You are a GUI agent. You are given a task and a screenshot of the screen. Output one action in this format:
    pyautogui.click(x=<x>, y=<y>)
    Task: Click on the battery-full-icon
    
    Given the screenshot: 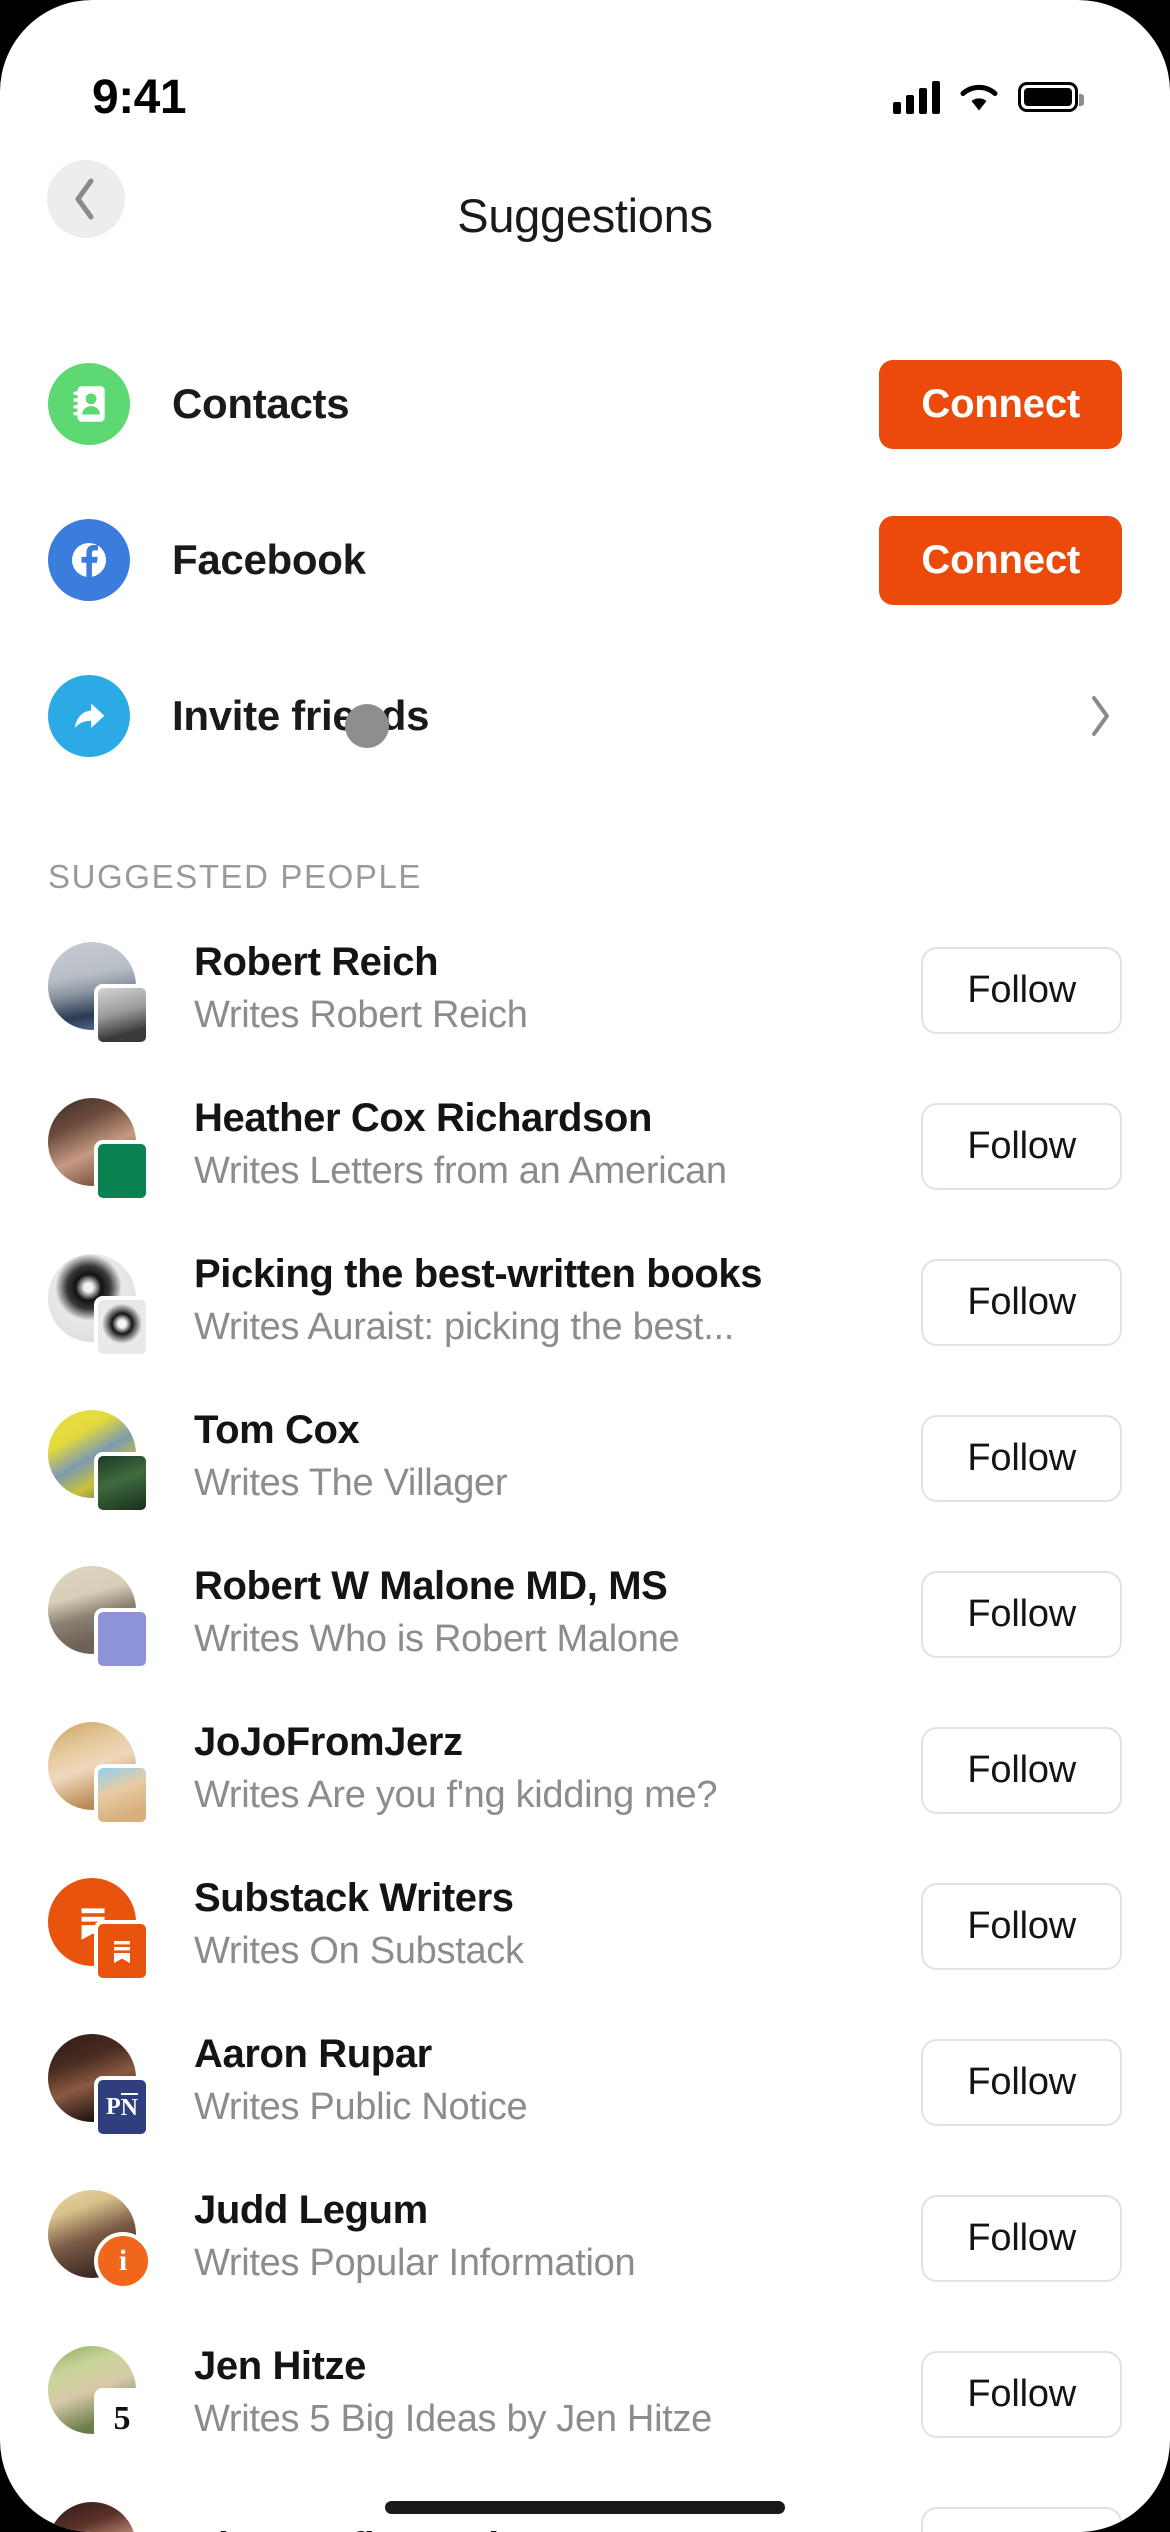 What is the action you would take?
    pyautogui.click(x=1051, y=97)
    